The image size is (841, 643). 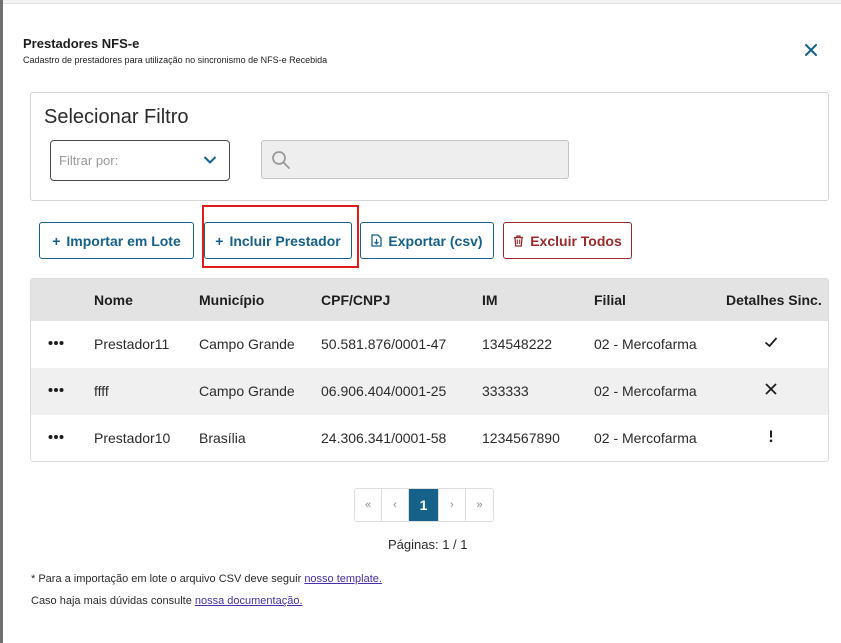 I want to click on export-csv-button: Exportar (csv), so click(x=427, y=240).